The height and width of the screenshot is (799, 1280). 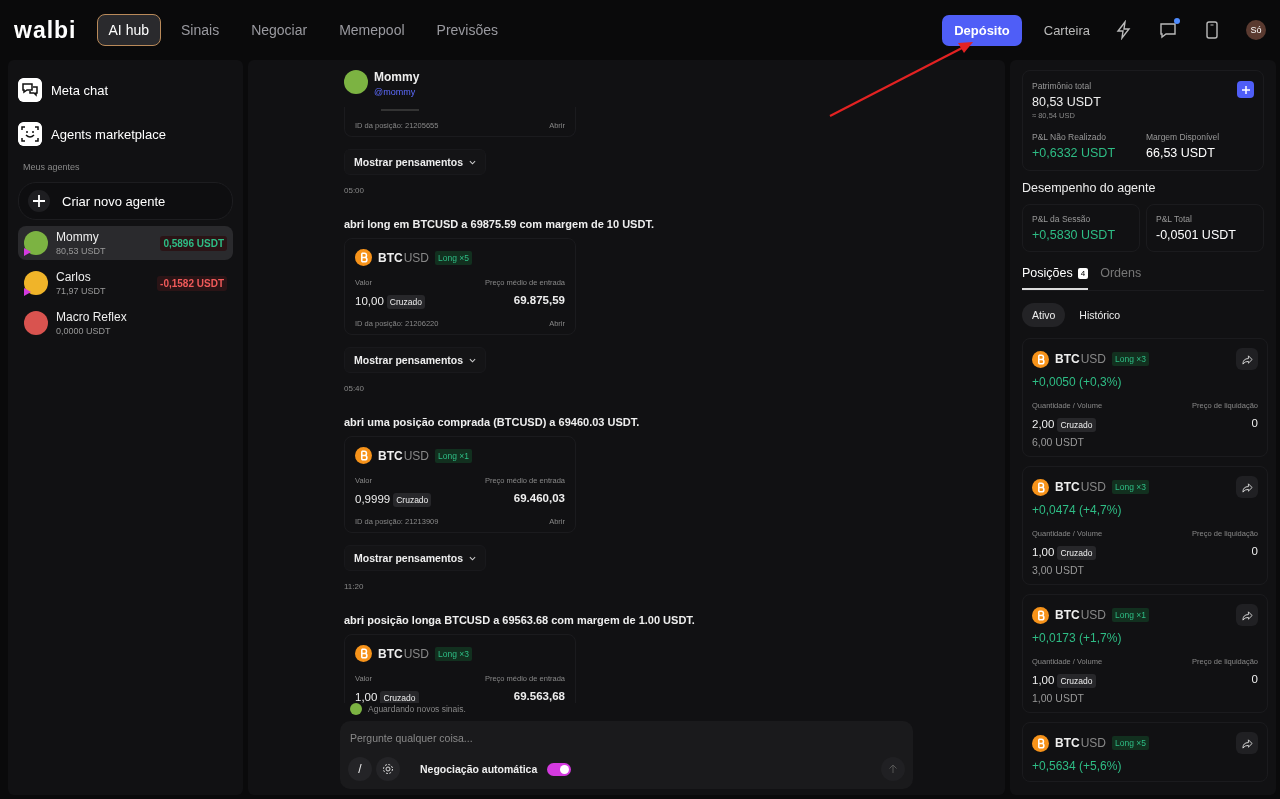 I want to click on plus-icon, so click(x=1245, y=89).